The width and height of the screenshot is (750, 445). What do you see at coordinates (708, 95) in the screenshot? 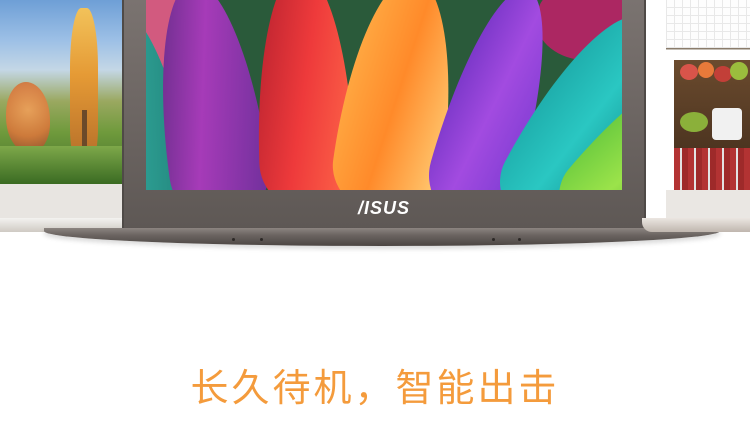
I see `right-screen-food` at bounding box center [708, 95].